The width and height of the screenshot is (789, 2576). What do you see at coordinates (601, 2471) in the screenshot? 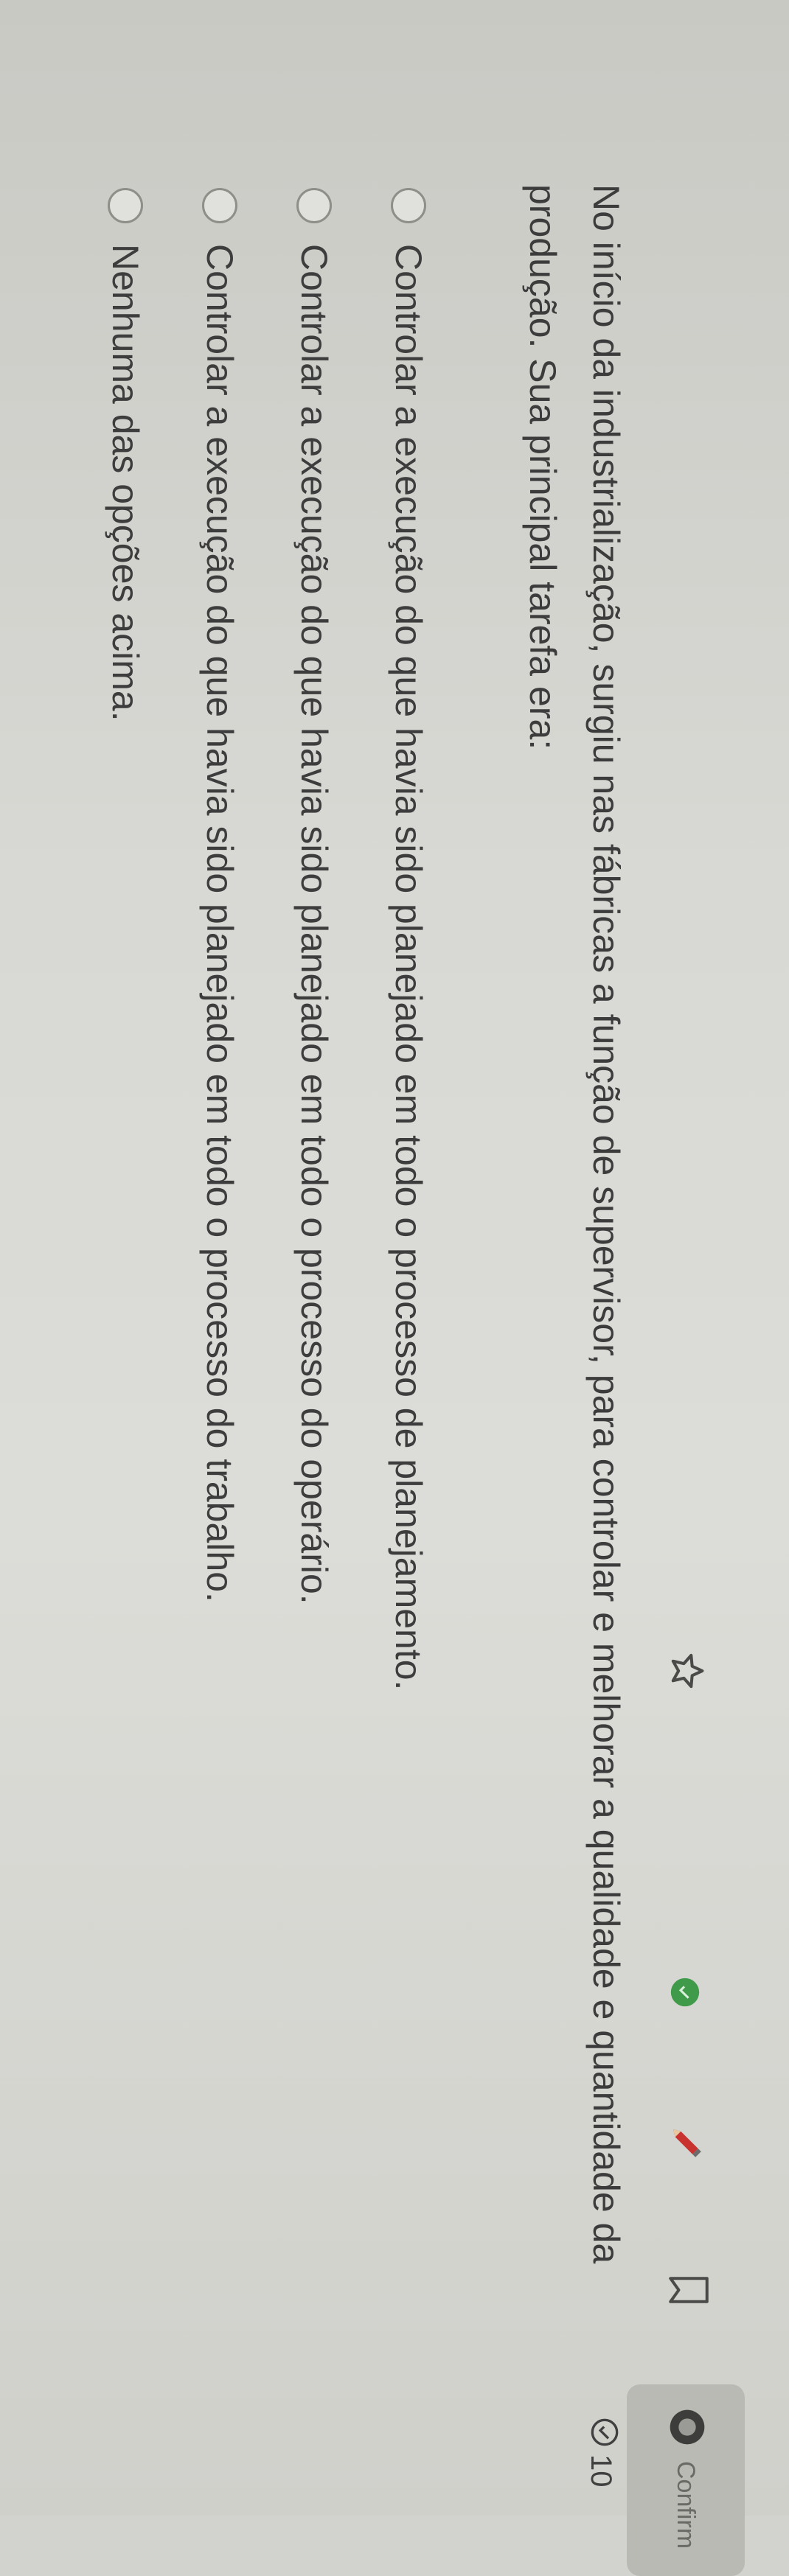
I see `timer-value: 10` at bounding box center [601, 2471].